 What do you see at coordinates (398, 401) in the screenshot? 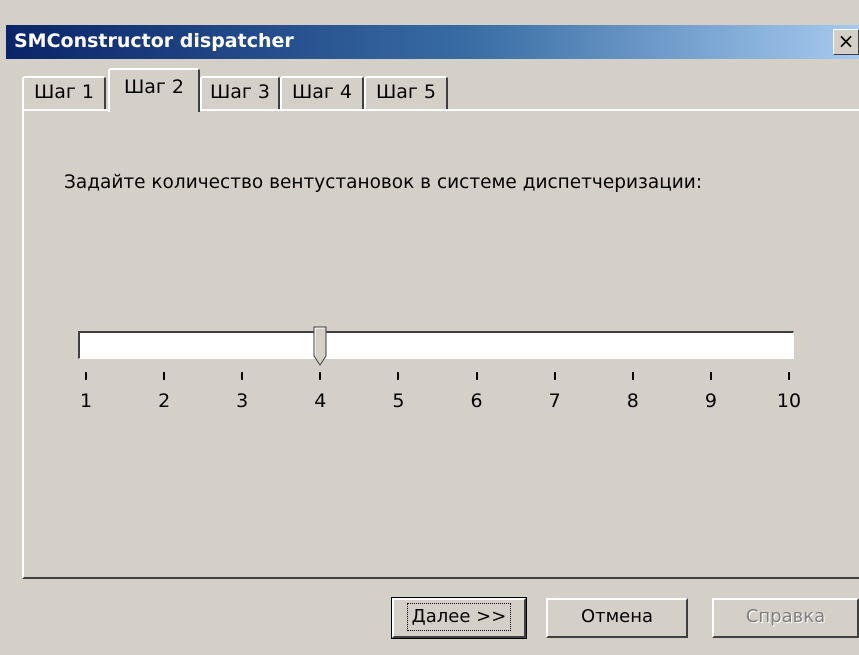
I see `slider-tick-label: 5` at bounding box center [398, 401].